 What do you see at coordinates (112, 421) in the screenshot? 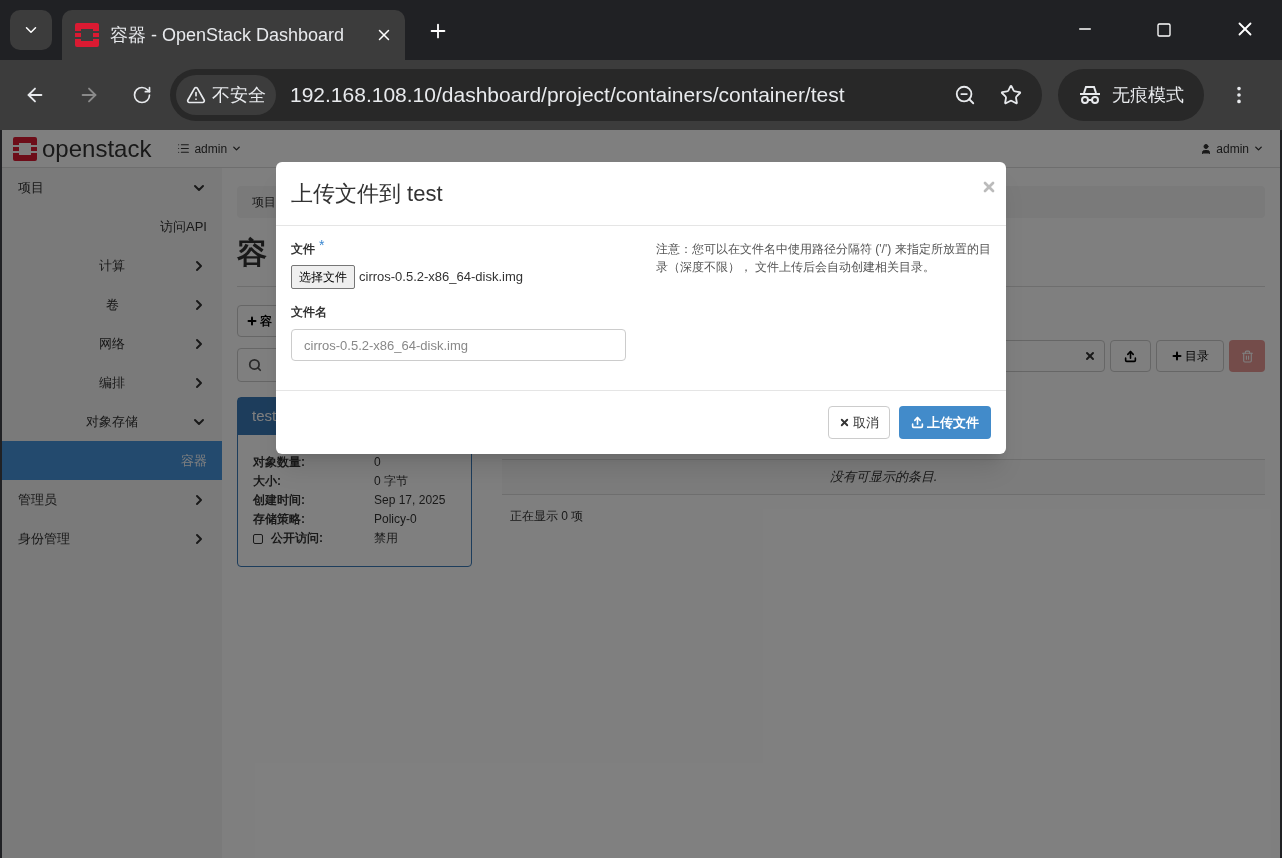
I see `sidebar-item: 对象存储` at bounding box center [112, 421].